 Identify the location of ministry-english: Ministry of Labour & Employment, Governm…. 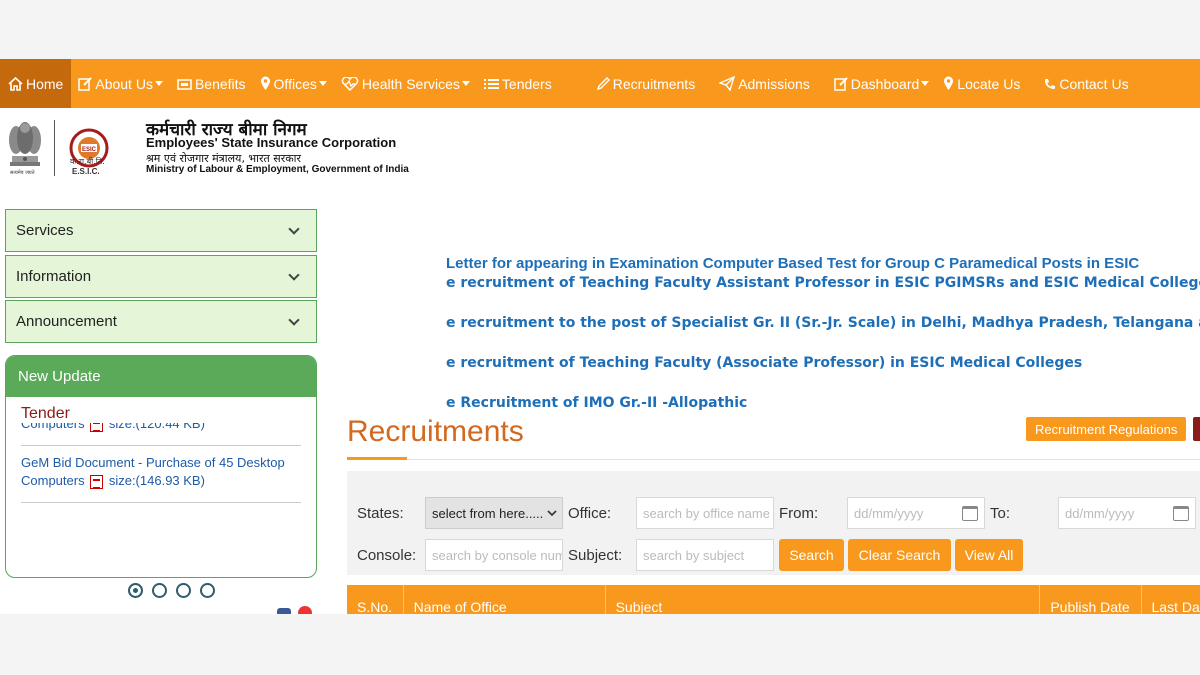
(277, 169).